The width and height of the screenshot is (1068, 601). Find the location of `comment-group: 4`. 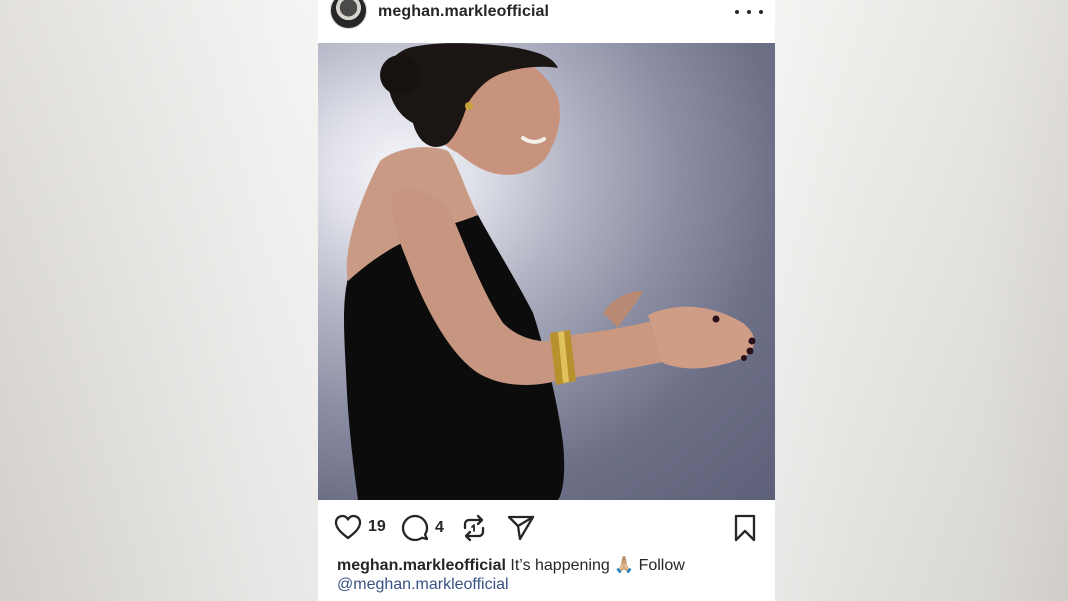

comment-group: 4 is located at coordinates (422, 527).